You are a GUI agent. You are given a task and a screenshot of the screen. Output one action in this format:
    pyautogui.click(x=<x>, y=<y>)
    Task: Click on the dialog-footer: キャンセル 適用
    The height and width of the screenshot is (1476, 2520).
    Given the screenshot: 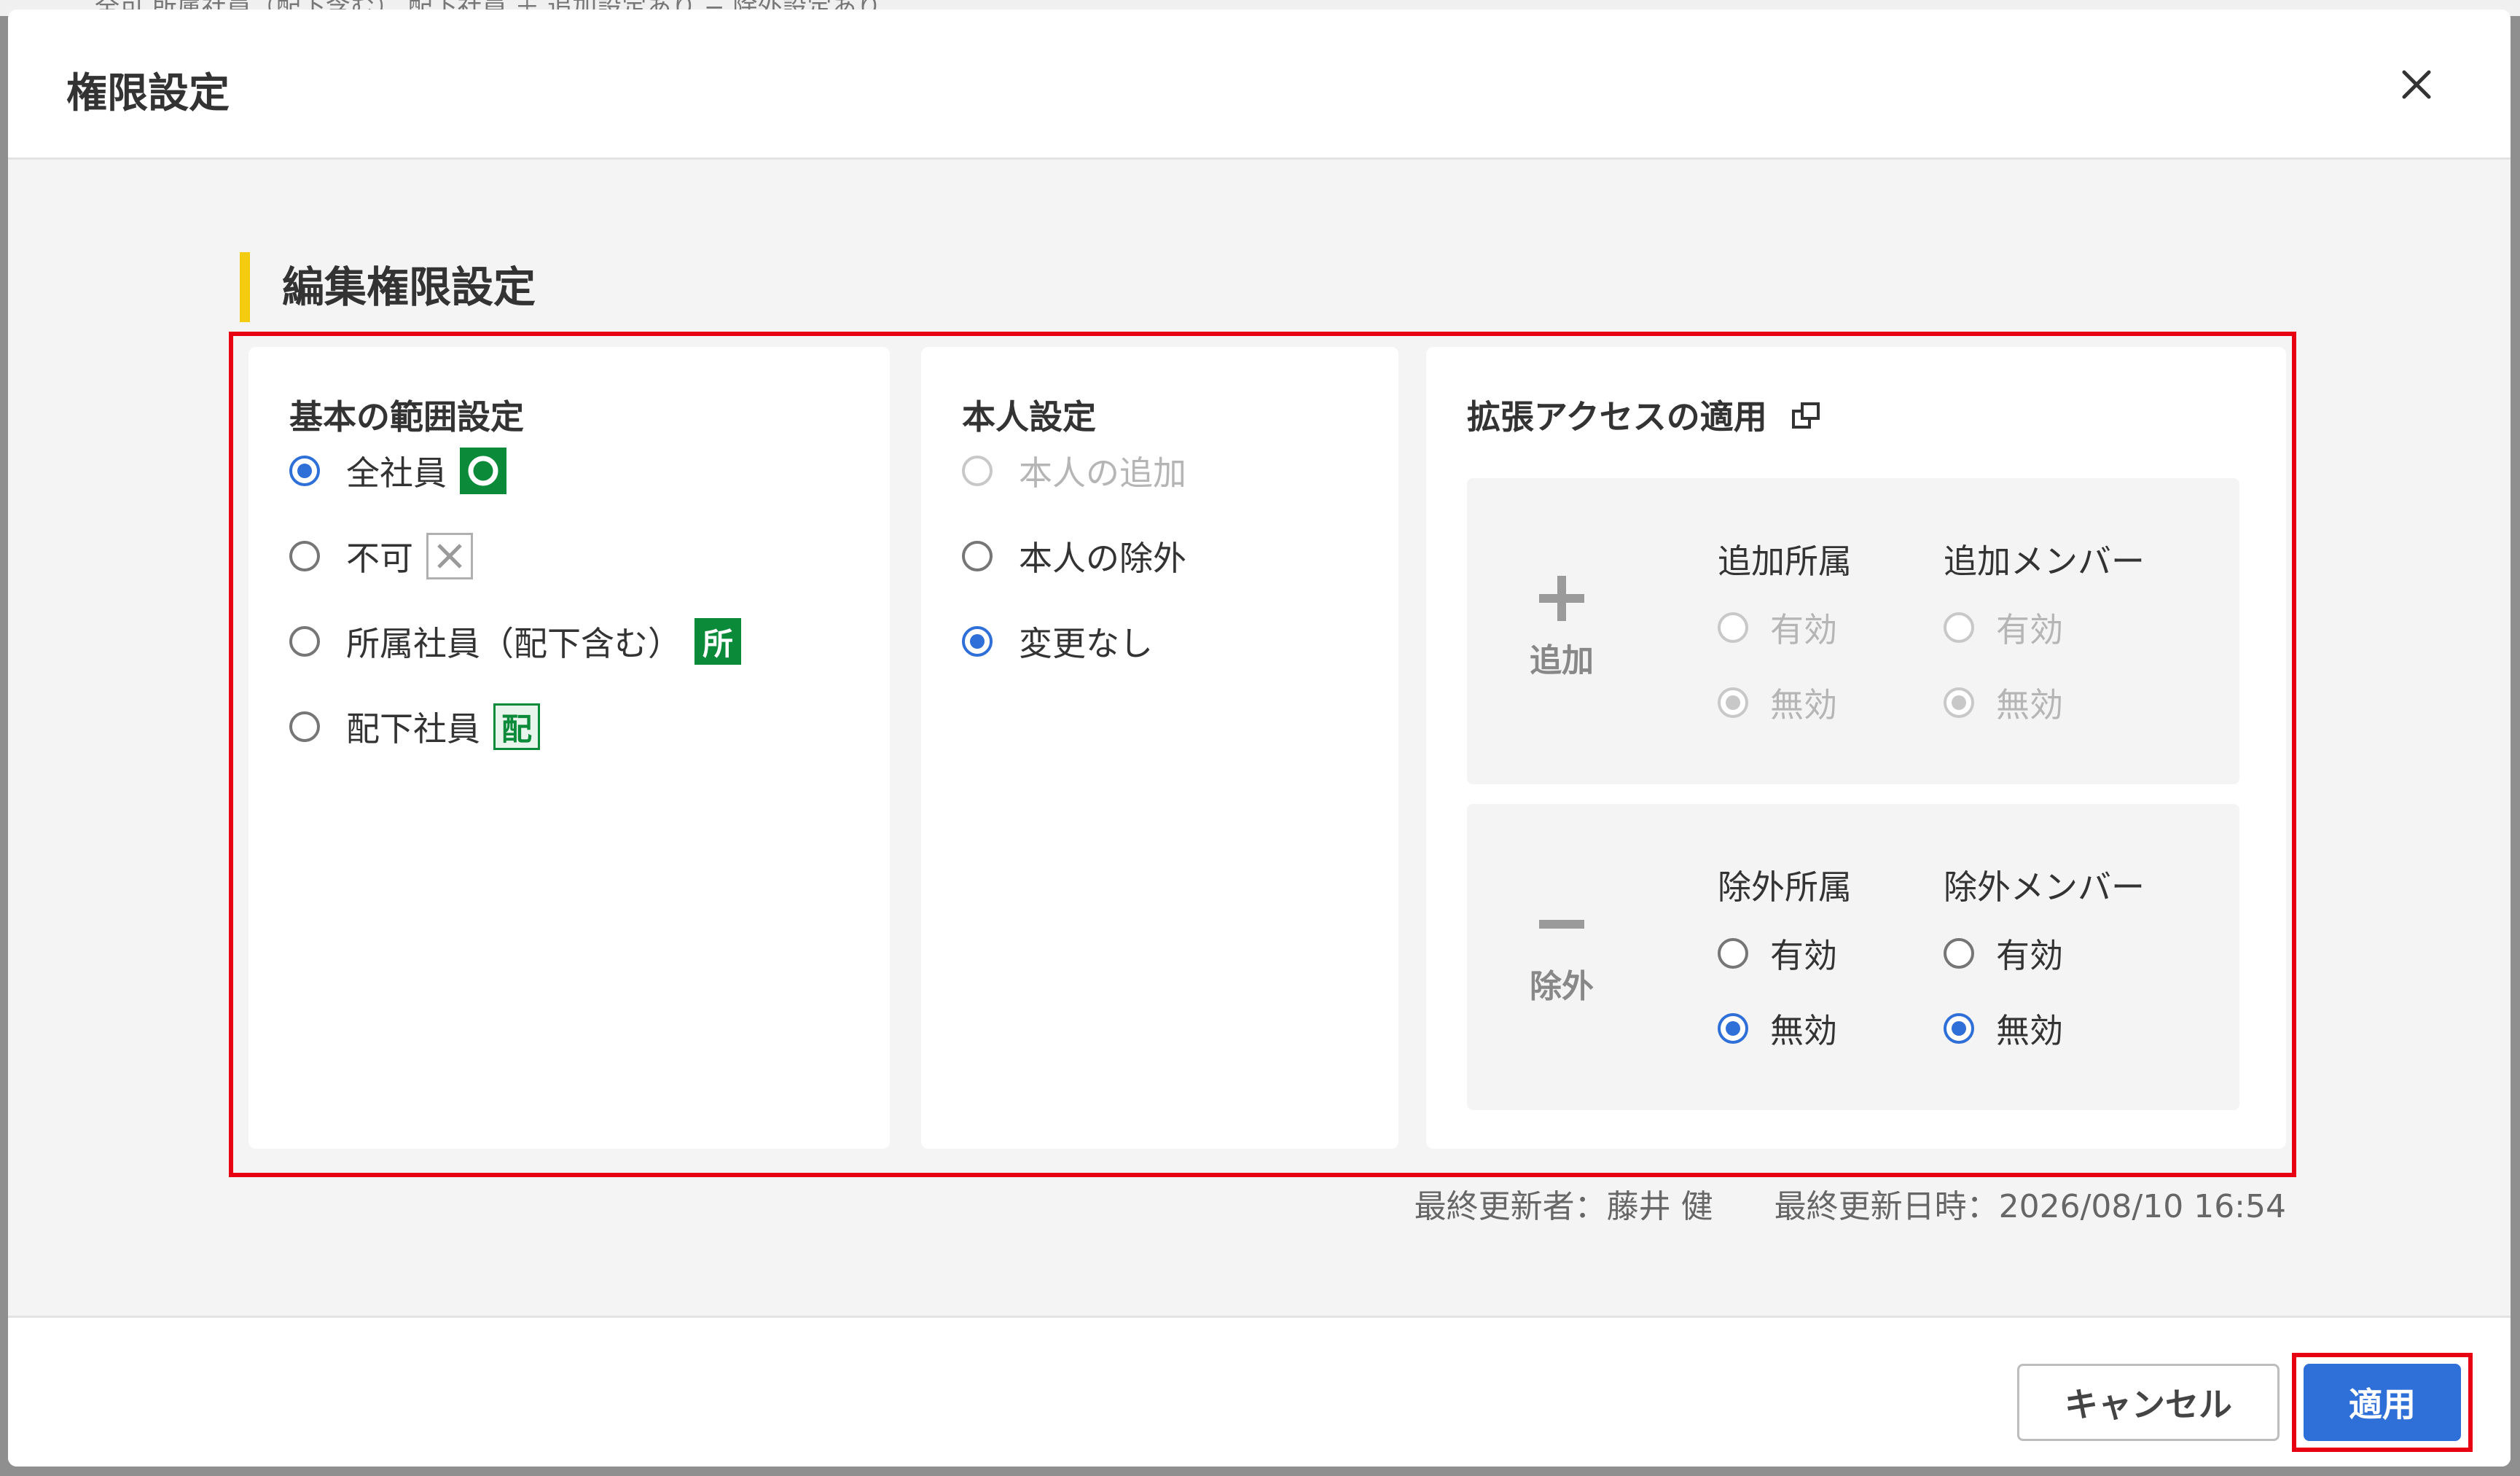 What is the action you would take?
    pyautogui.click(x=1259, y=1391)
    